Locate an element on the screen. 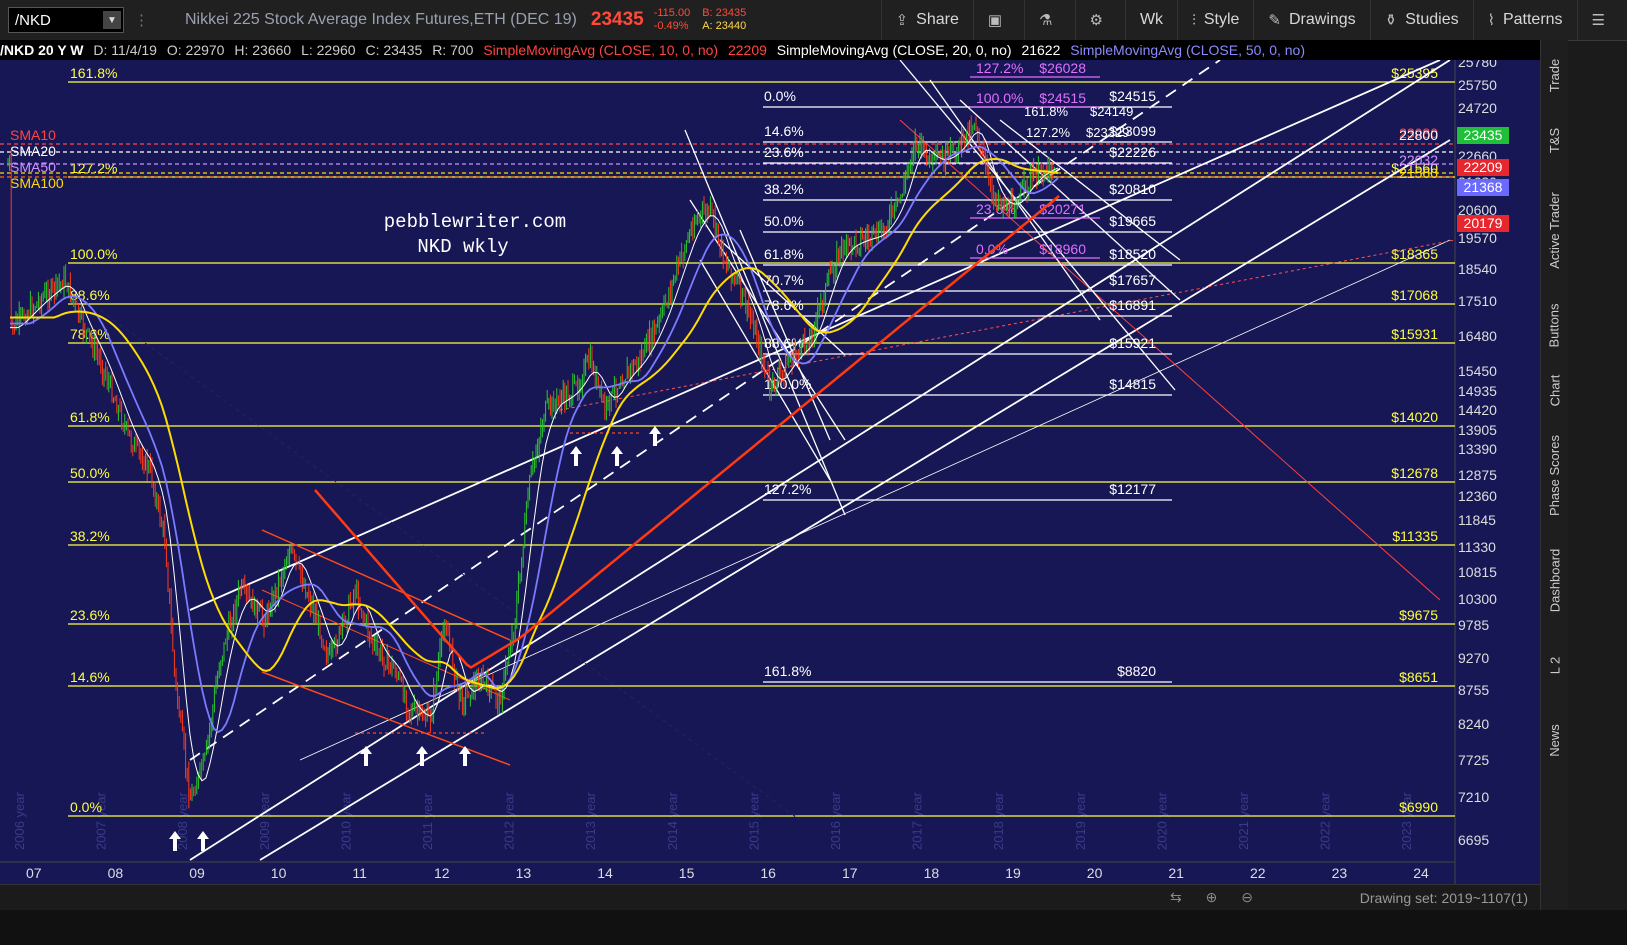  price-axis-label: 10815 is located at coordinates (1477, 572).